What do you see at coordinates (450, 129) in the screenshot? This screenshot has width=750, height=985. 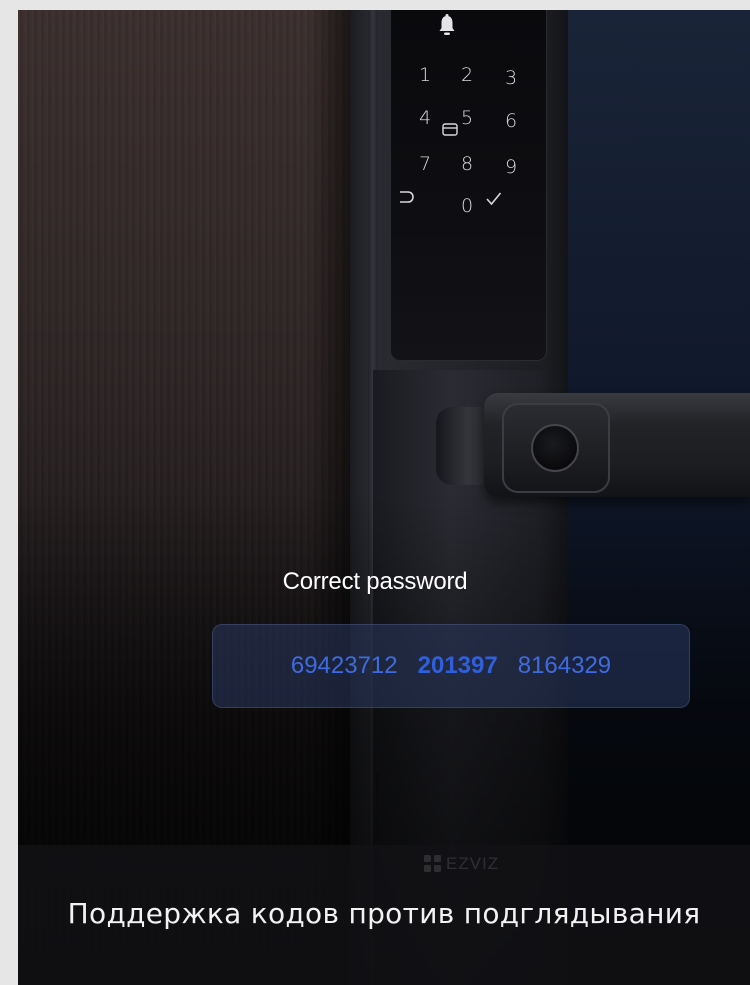 I see `card-icon` at bounding box center [450, 129].